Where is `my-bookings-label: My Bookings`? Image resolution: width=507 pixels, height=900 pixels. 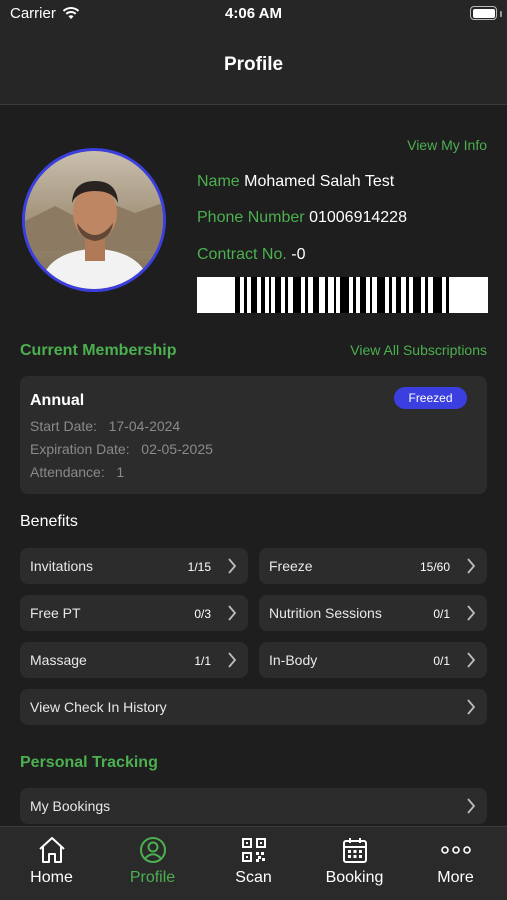 my-bookings-label: My Bookings is located at coordinates (70, 806).